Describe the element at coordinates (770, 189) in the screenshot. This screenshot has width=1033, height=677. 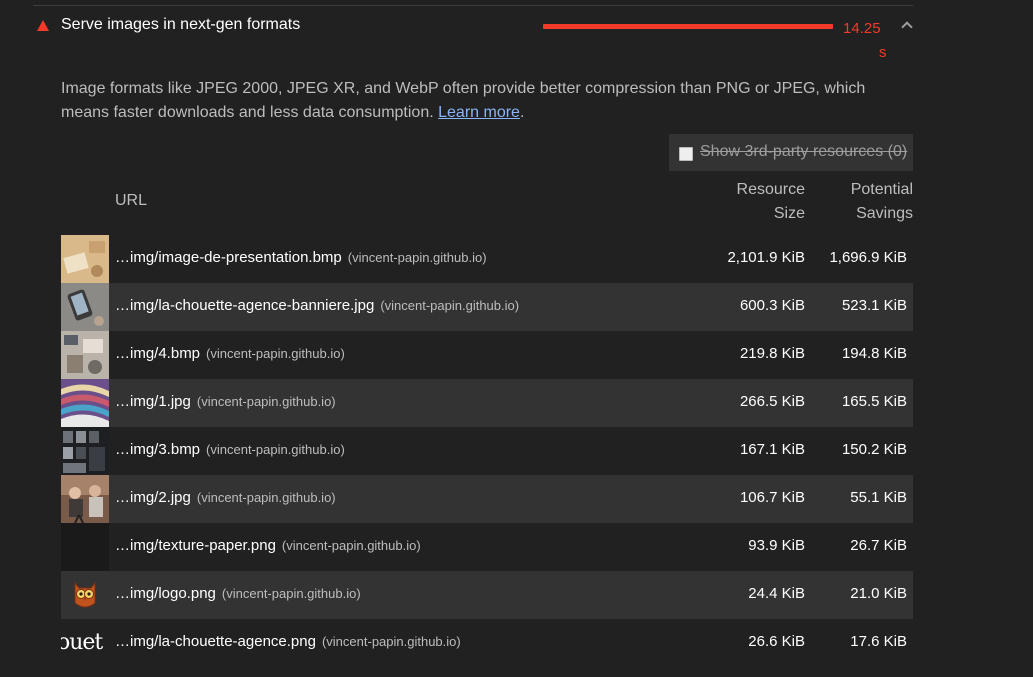
I see `column-header-size-line1: Resource` at that location.